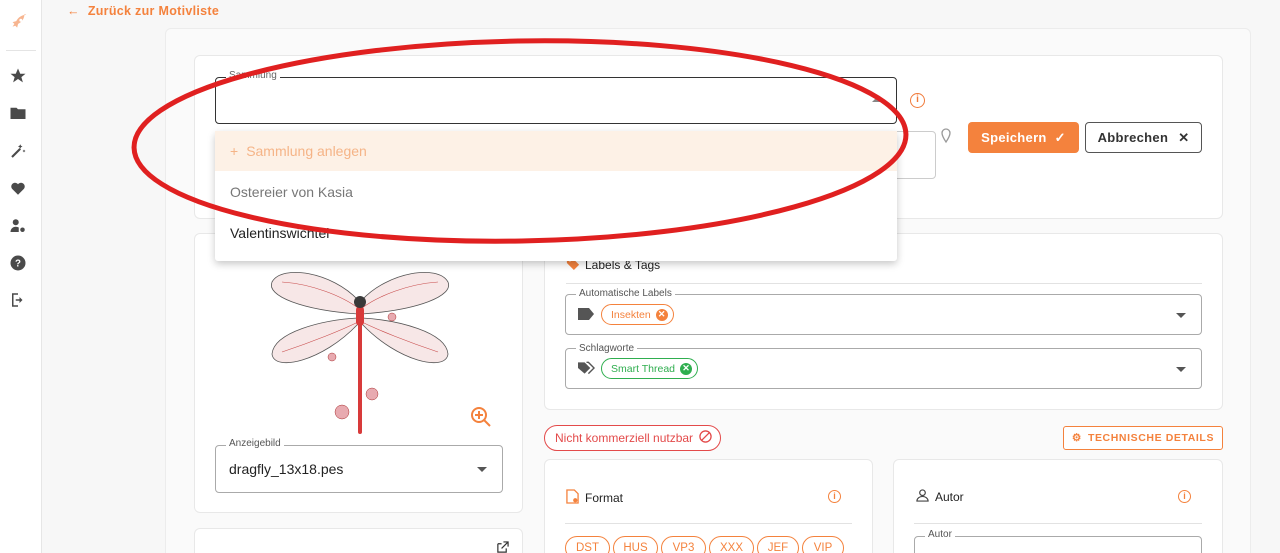  Describe the element at coordinates (587, 370) in the screenshot. I see `tags-icon` at that location.